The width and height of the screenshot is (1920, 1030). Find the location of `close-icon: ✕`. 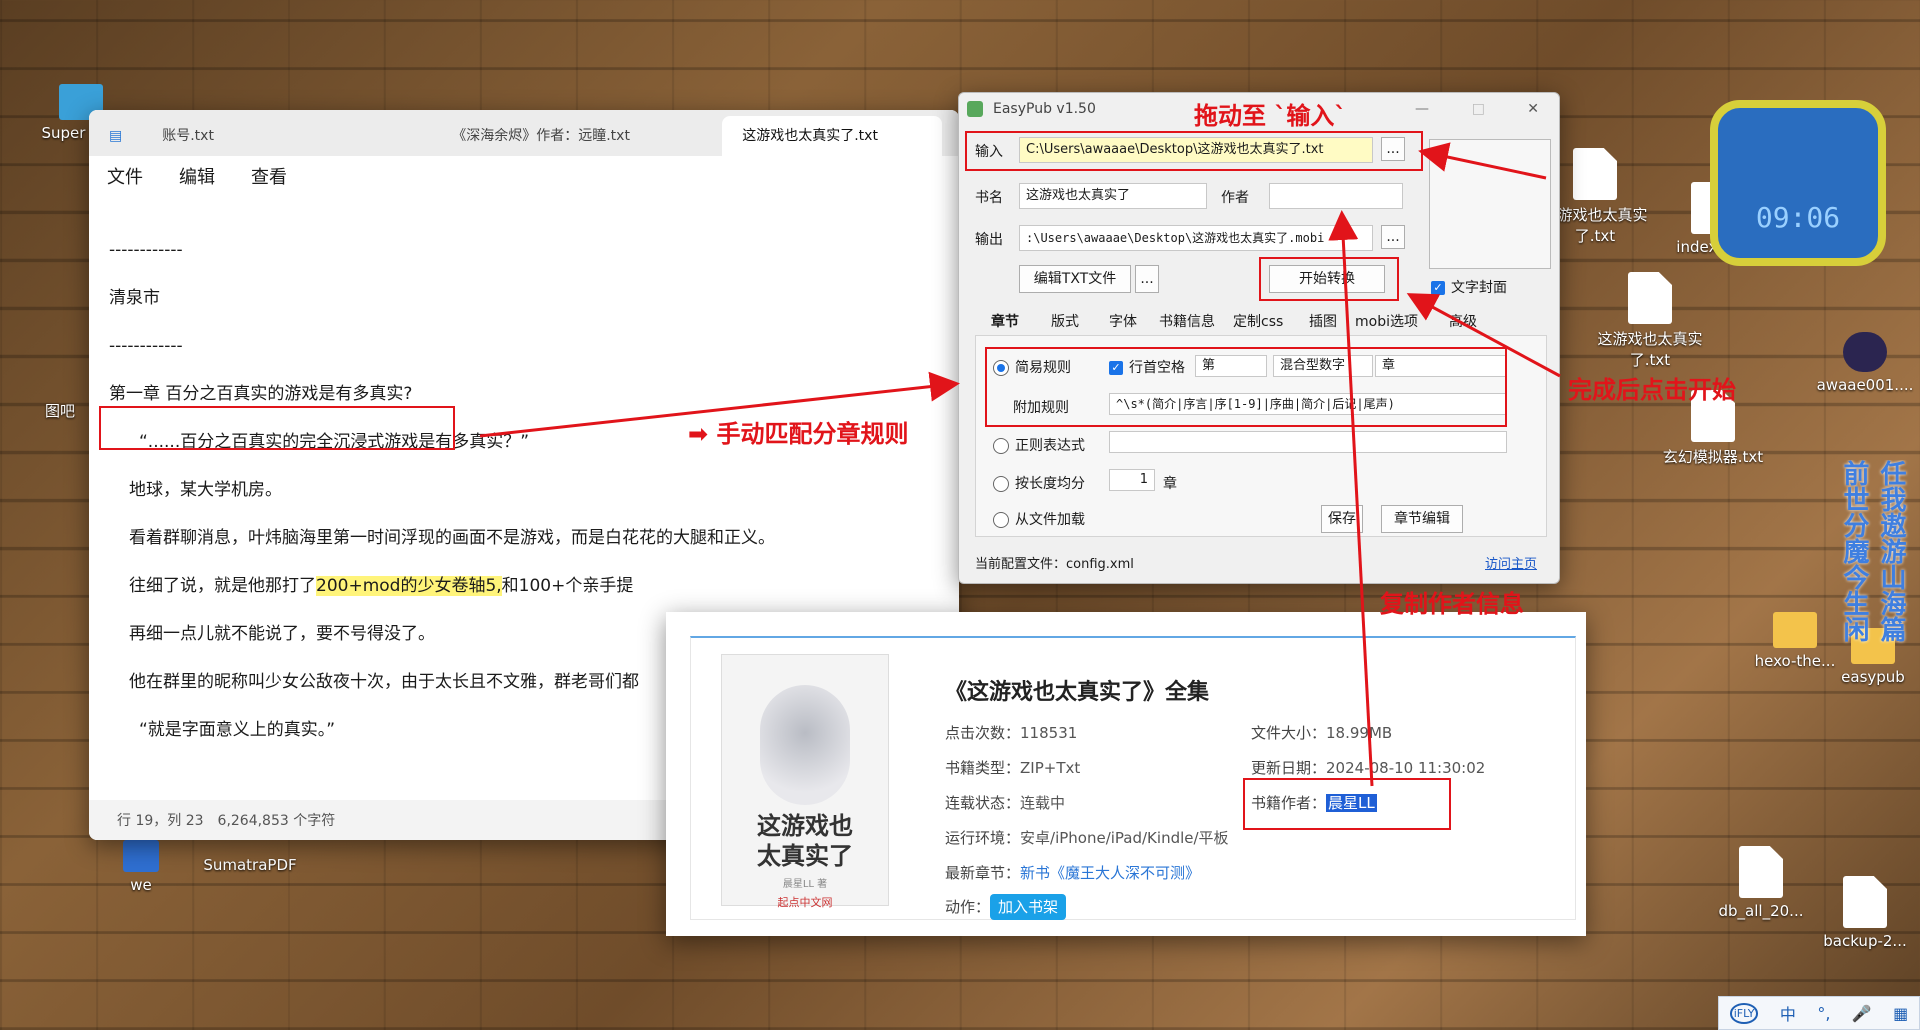

close-icon: ✕ is located at coordinates (1533, 109).